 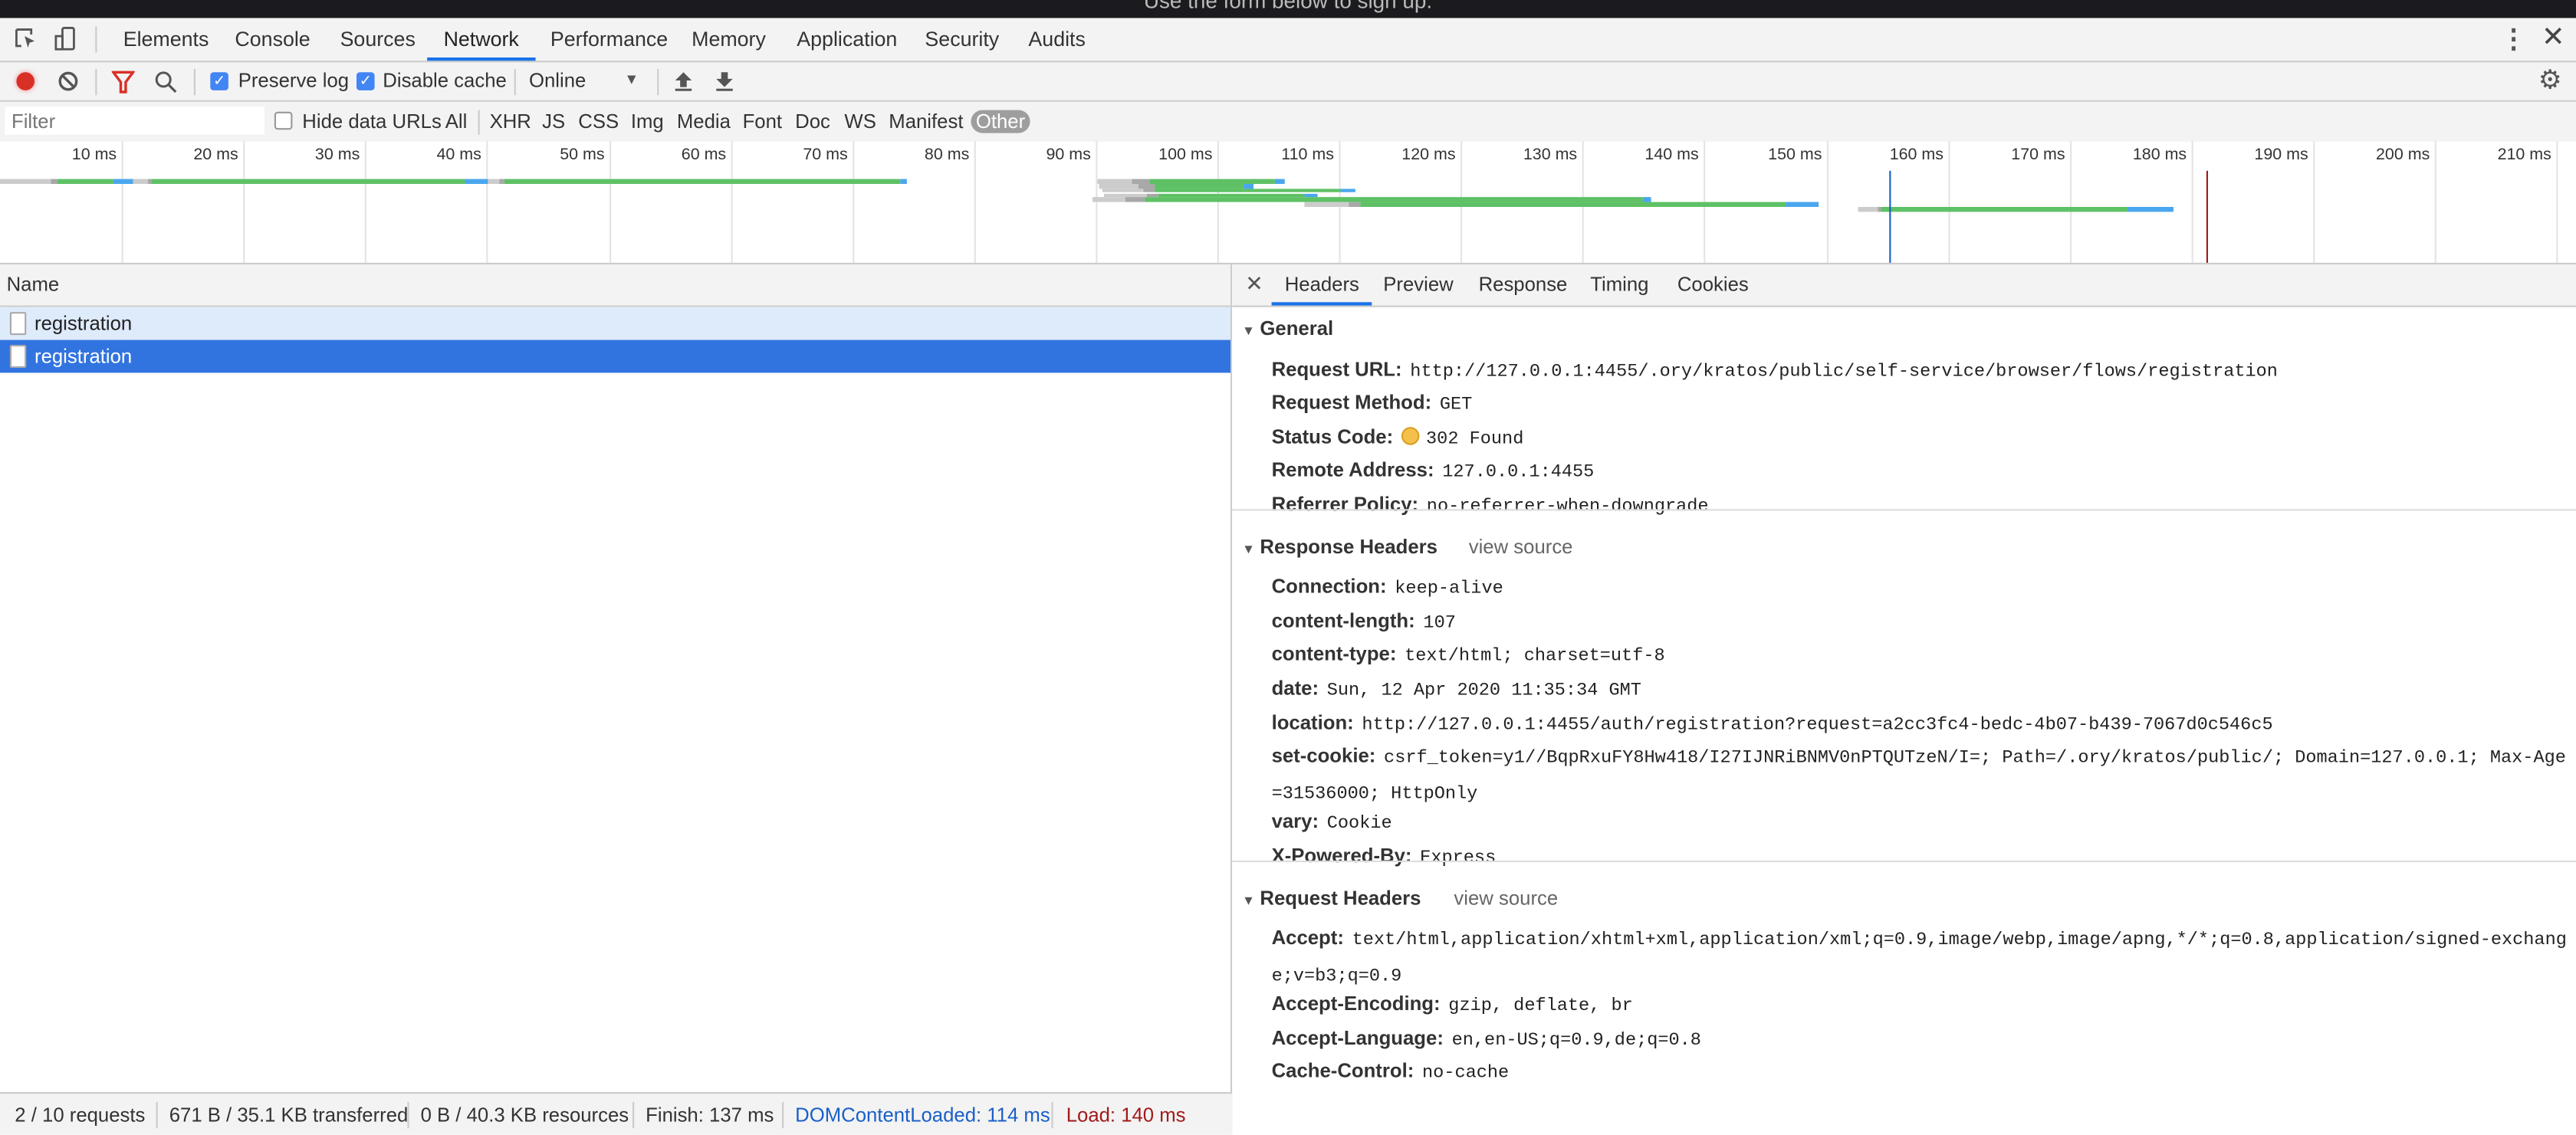 I want to click on timeline-tick-label: 180 ms, so click(x=2159, y=155).